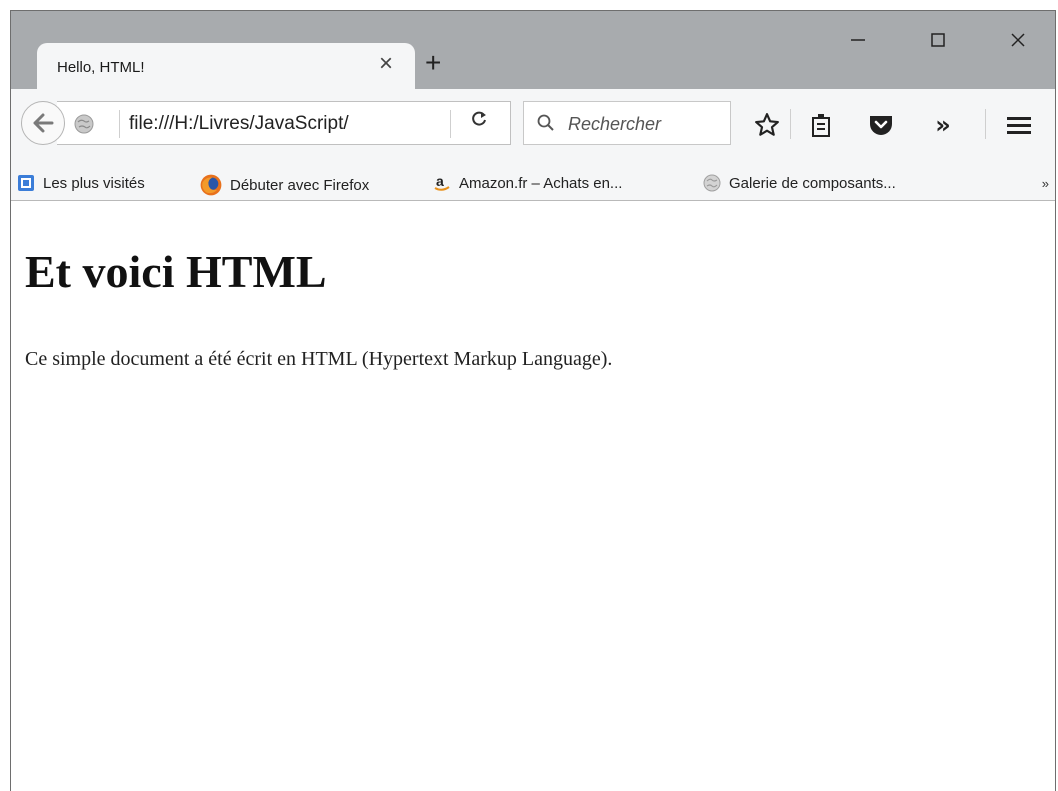 The width and height of the screenshot is (1058, 791). Describe the element at coordinates (26, 183) in the screenshot. I see `bookmarks-folder-icon` at that location.